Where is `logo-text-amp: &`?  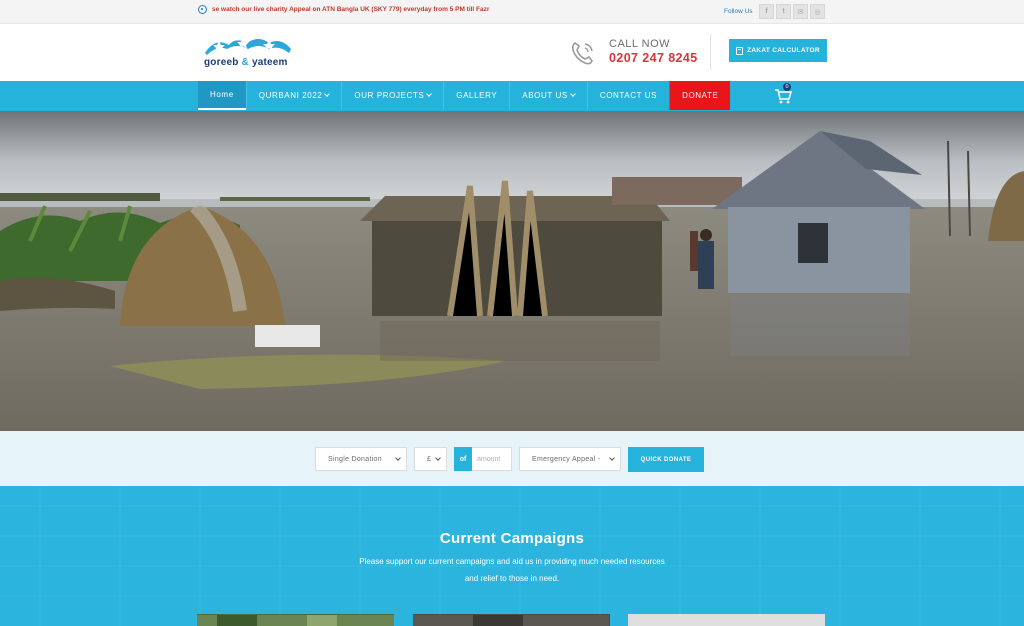
logo-text-amp: & is located at coordinates (245, 62).